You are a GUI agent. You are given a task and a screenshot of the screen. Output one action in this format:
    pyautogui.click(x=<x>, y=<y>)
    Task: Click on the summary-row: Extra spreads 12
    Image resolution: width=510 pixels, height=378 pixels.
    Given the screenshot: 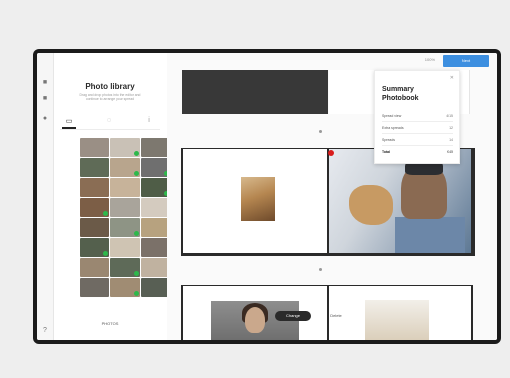 What is the action you would take?
    pyautogui.click(x=417, y=129)
    